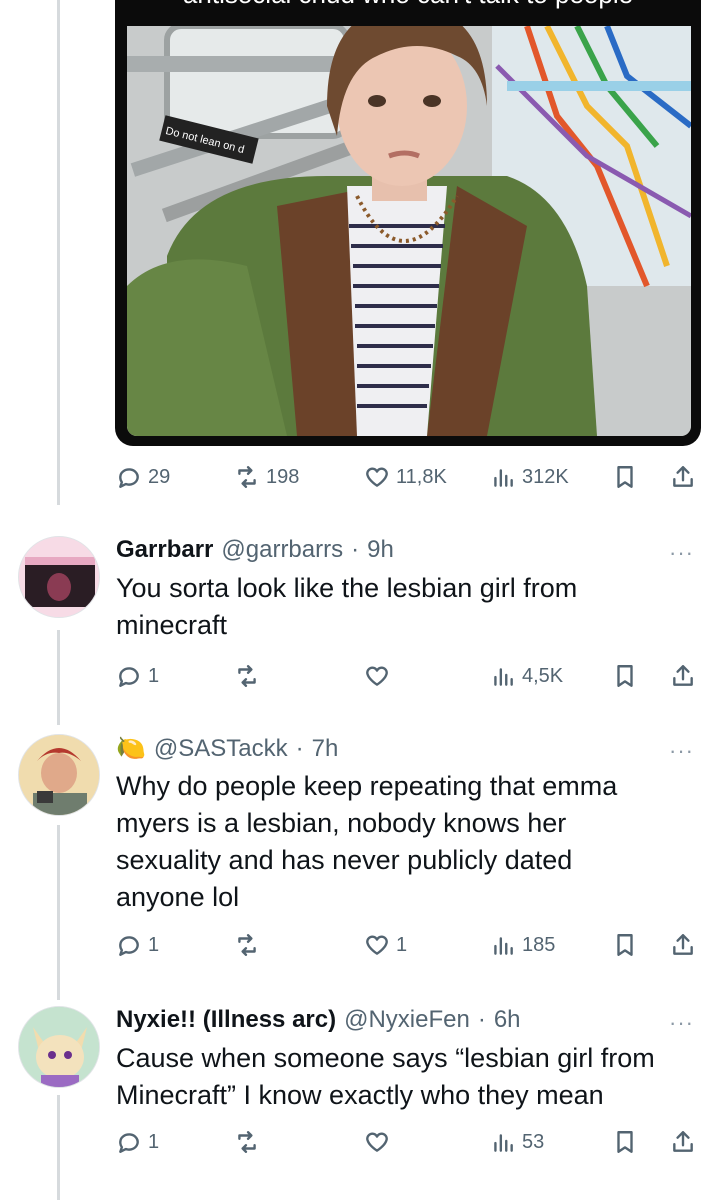 The height and width of the screenshot is (1200, 718). Describe the element at coordinates (367, 786) in the screenshot. I see `reply-text-line: Why do people keep repeating that emma` at that location.